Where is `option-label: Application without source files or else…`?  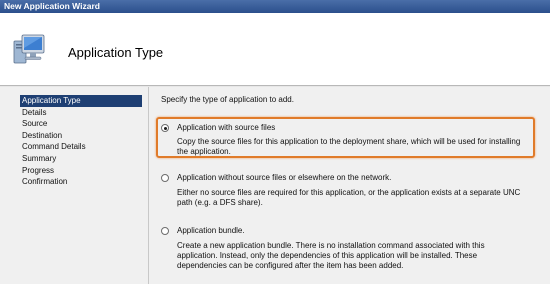 option-label: Application without source files or else… is located at coordinates (284, 177).